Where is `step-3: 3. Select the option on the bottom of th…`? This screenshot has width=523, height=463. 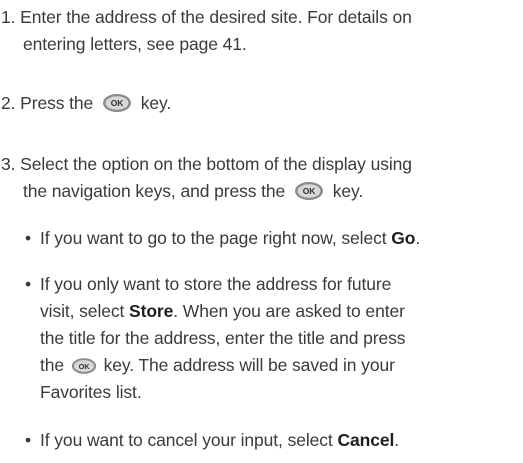 step-3: 3. Select the option on the bottom of th… is located at coordinates (206, 164).